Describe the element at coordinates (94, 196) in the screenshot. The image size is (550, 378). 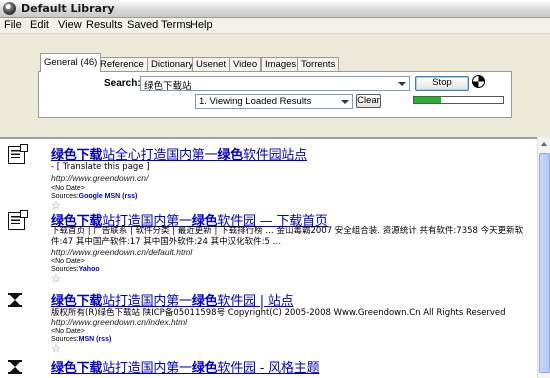
I see `result-sources: Sources:Google MSN (rss)` at that location.